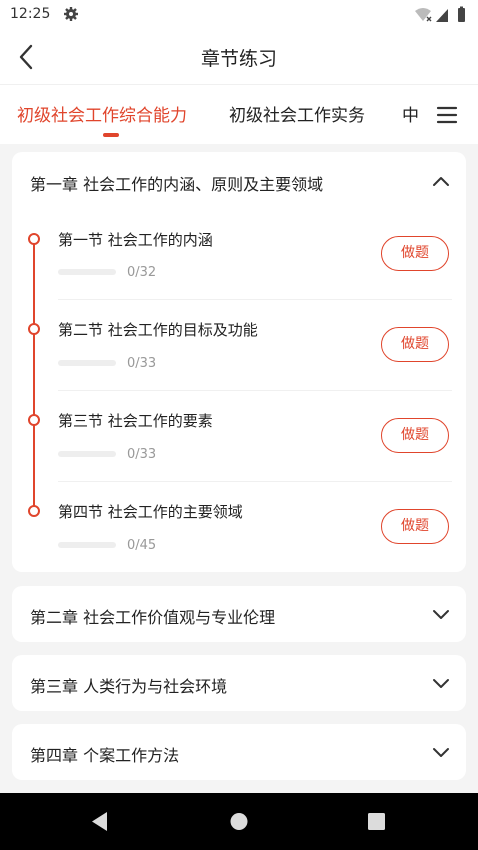 The image size is (478, 850). I want to click on chapter-header-4: 第四章 个案工作方法, so click(239, 752).